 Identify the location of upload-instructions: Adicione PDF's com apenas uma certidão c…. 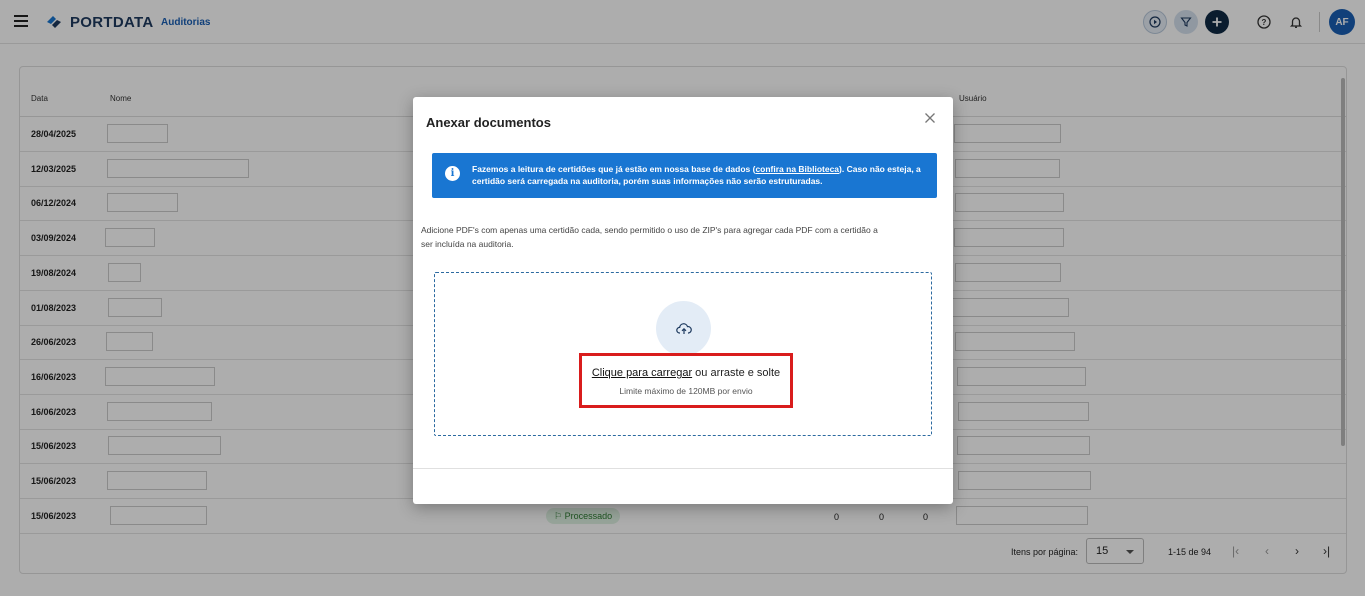
(649, 237).